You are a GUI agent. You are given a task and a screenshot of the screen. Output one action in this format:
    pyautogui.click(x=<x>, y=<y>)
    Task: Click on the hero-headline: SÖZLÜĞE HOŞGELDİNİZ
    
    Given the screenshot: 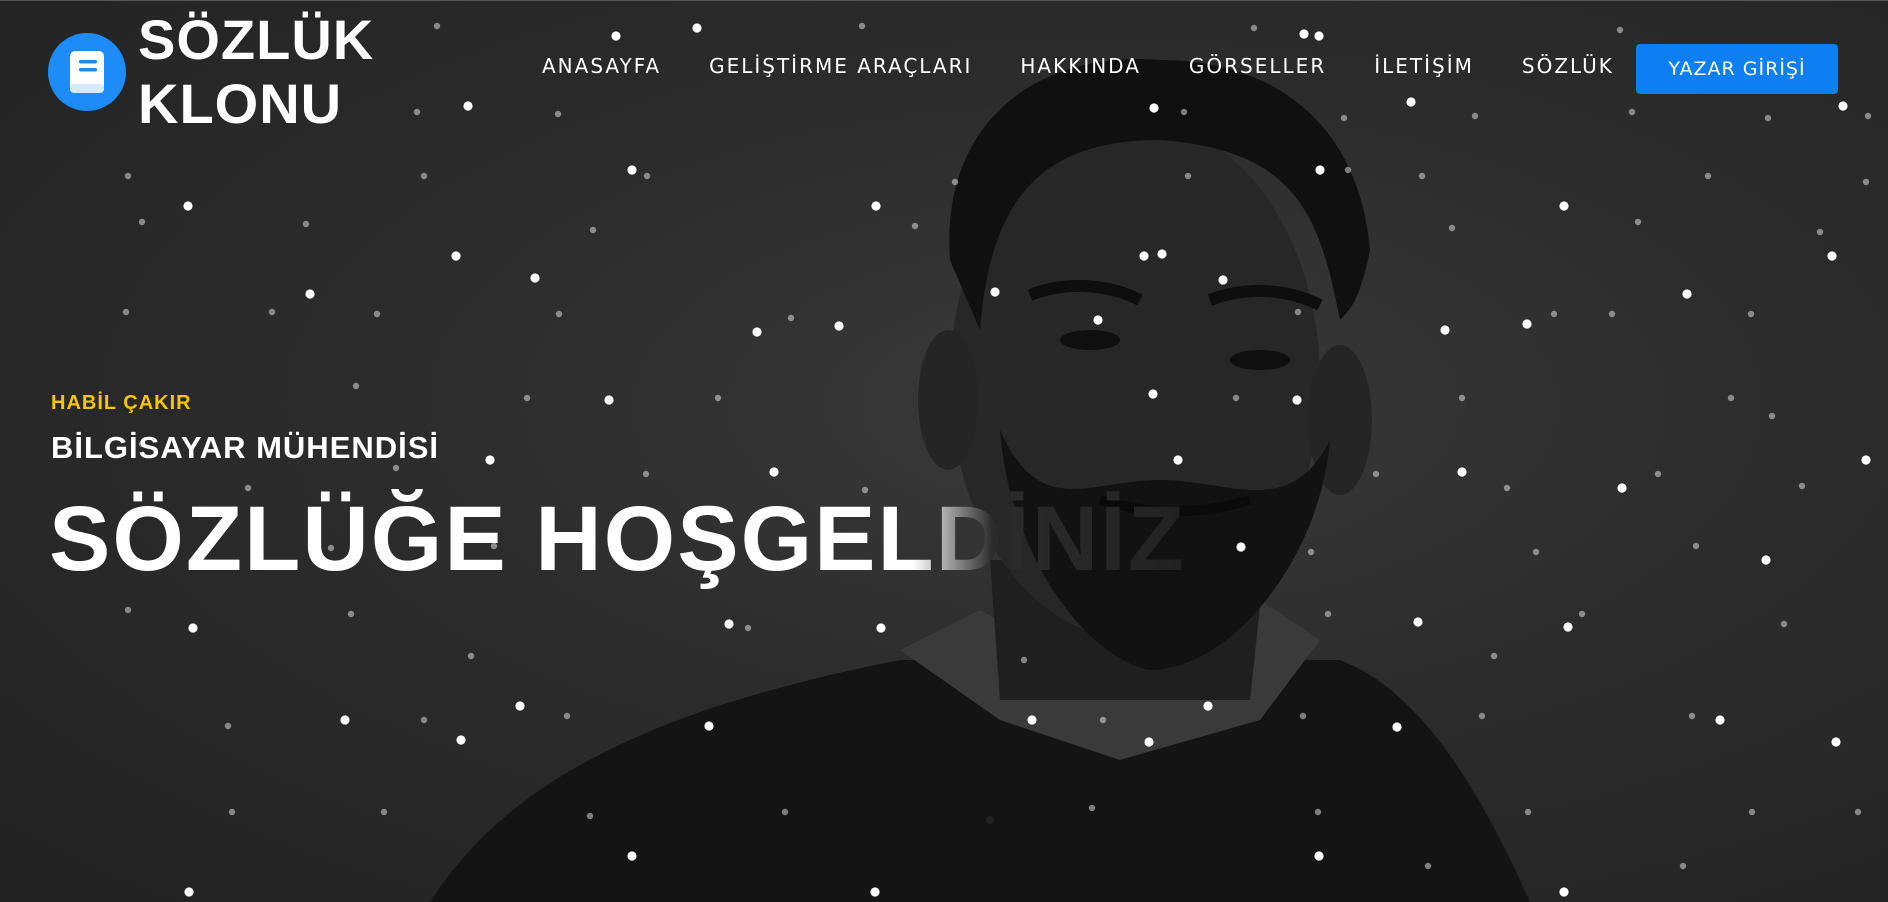 What is the action you would take?
    pyautogui.click(x=617, y=539)
    